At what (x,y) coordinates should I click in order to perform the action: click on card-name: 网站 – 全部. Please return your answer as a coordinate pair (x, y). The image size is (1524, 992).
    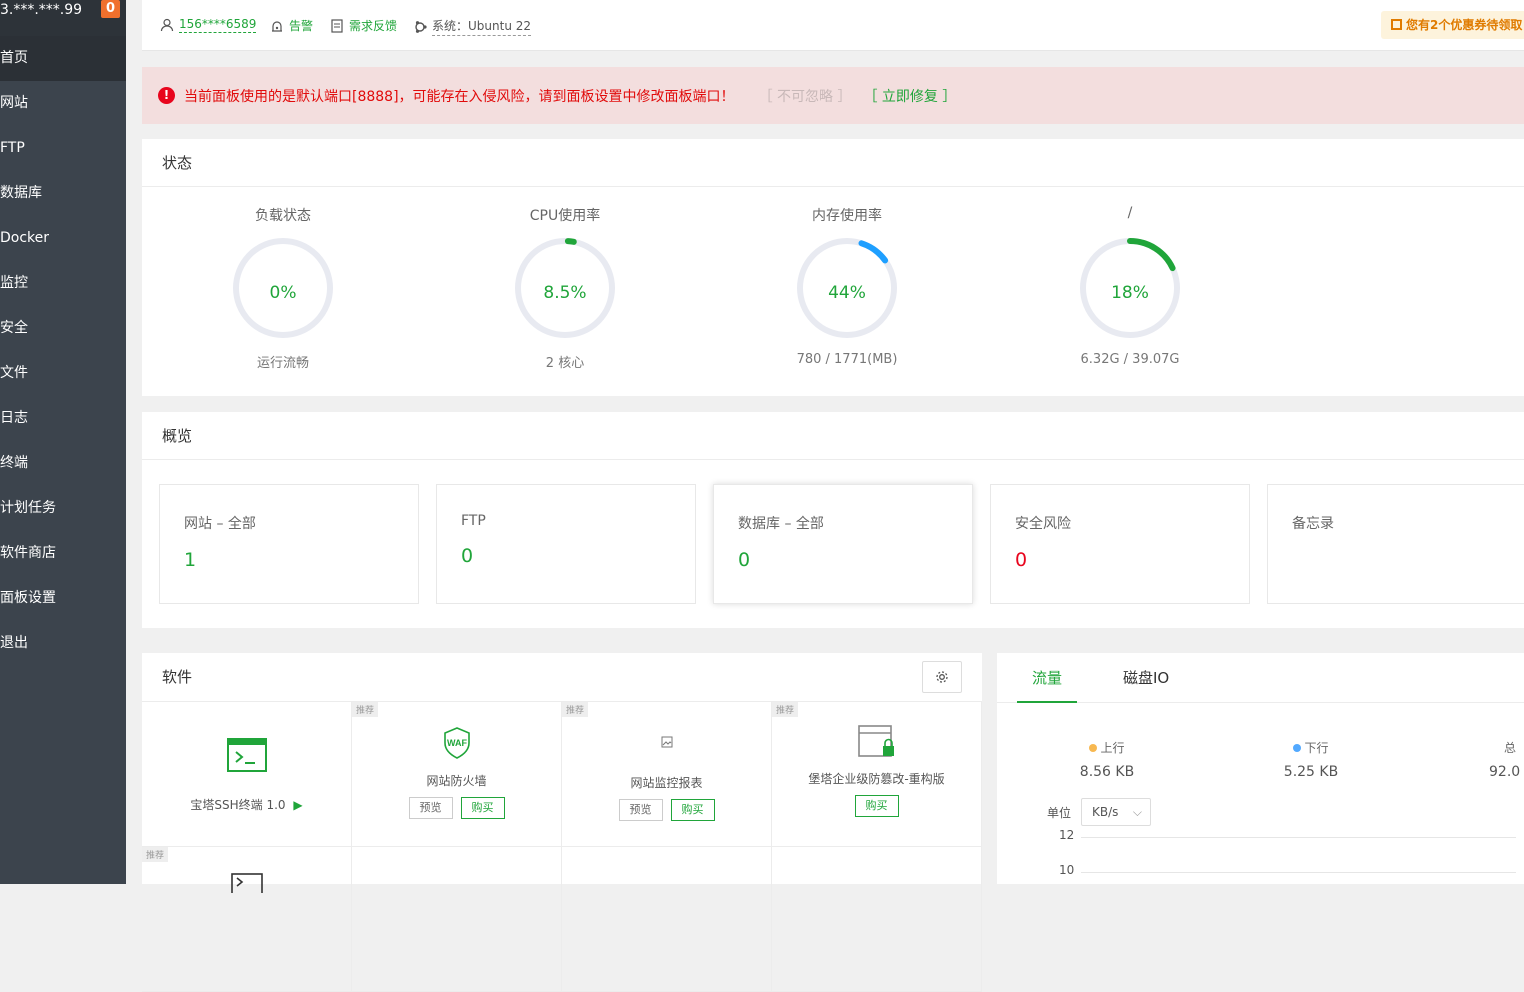
    Looking at the image, I should click on (220, 524).